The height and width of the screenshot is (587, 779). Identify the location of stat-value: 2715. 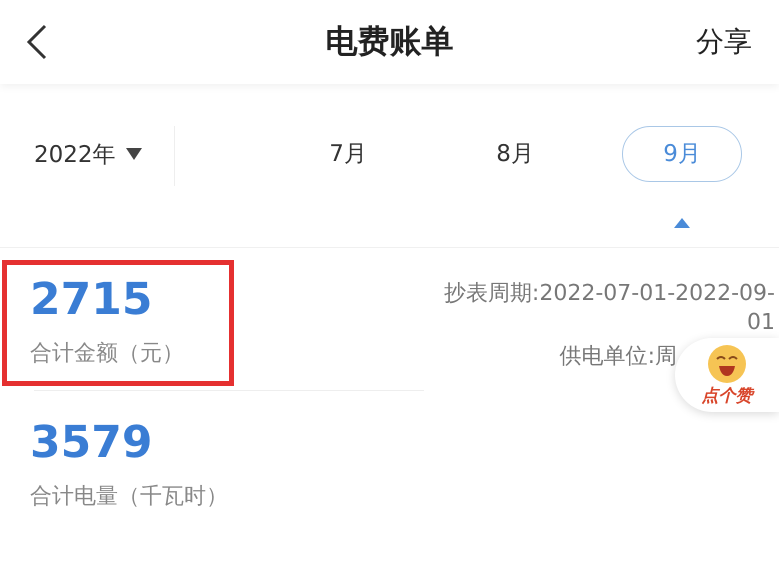
(92, 300).